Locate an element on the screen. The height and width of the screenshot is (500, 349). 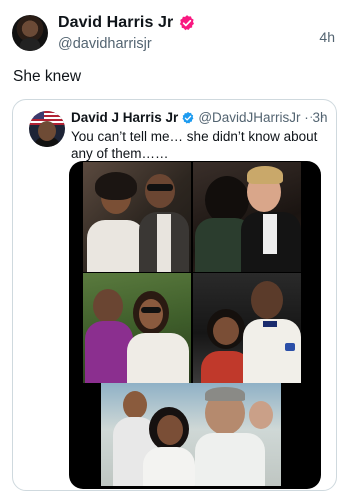
post-header: David Harris Jr @davidharrisjr 4h is located at coordinates (174, 34).